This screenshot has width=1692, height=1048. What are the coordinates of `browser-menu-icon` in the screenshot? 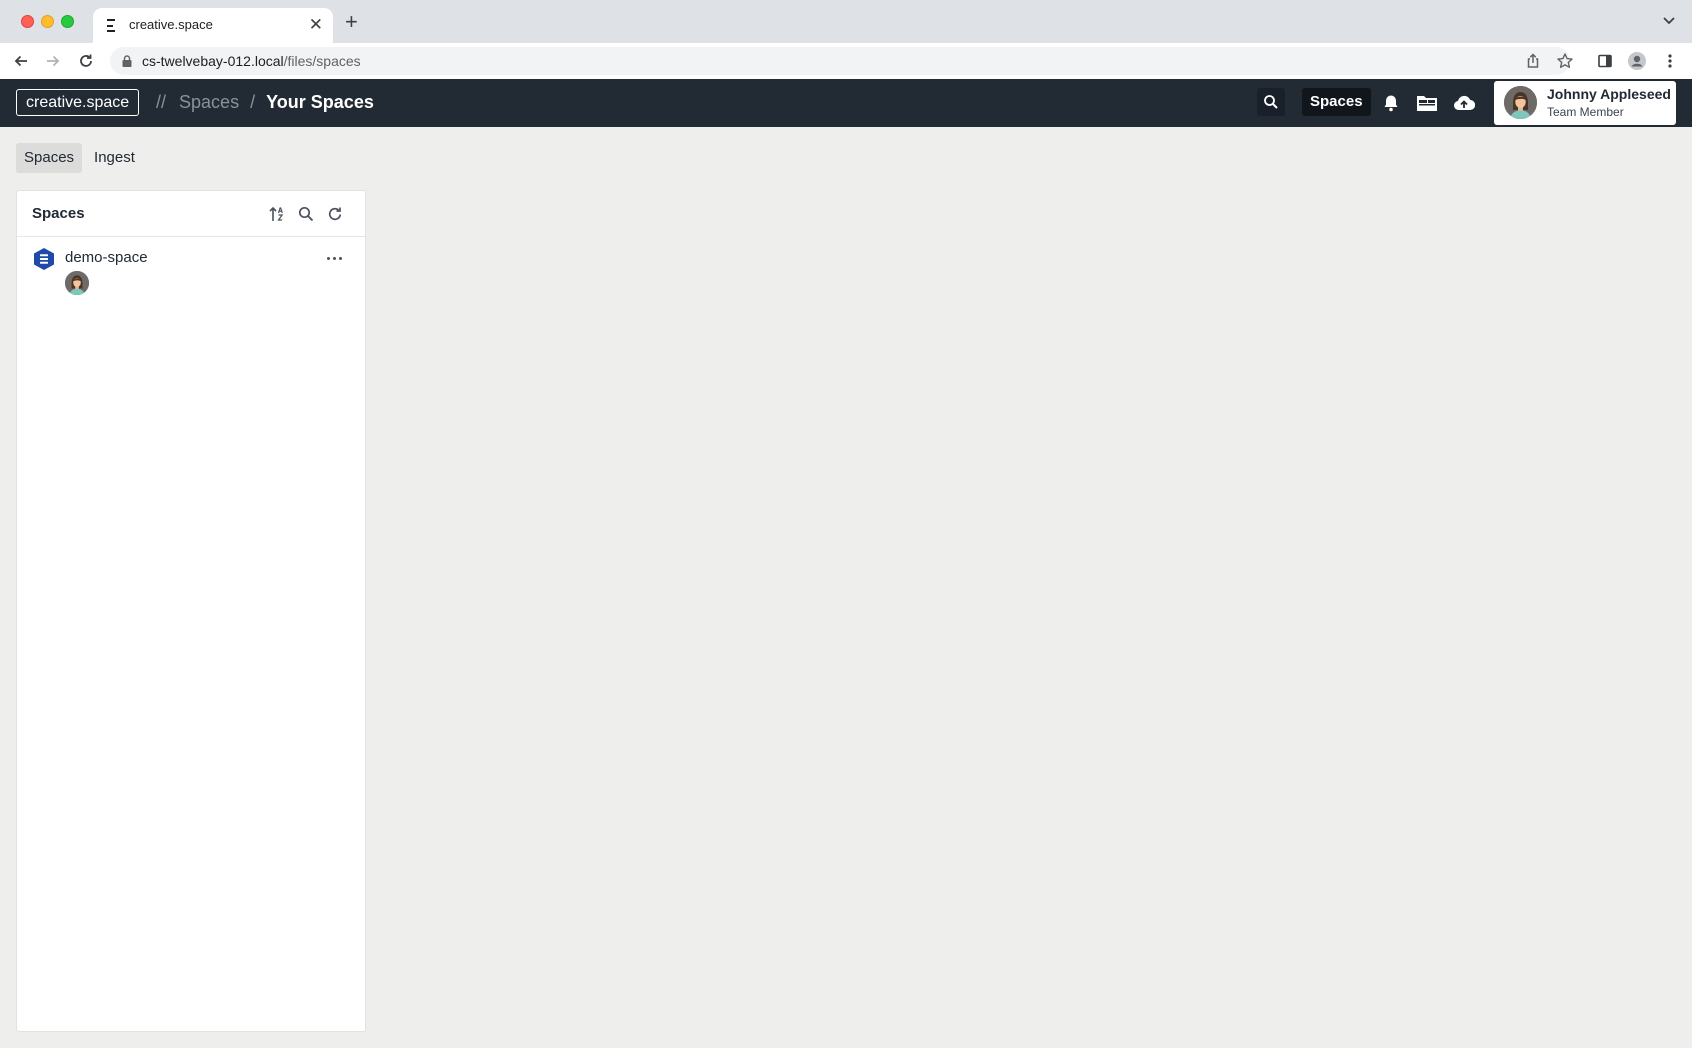 It's located at (1670, 61).